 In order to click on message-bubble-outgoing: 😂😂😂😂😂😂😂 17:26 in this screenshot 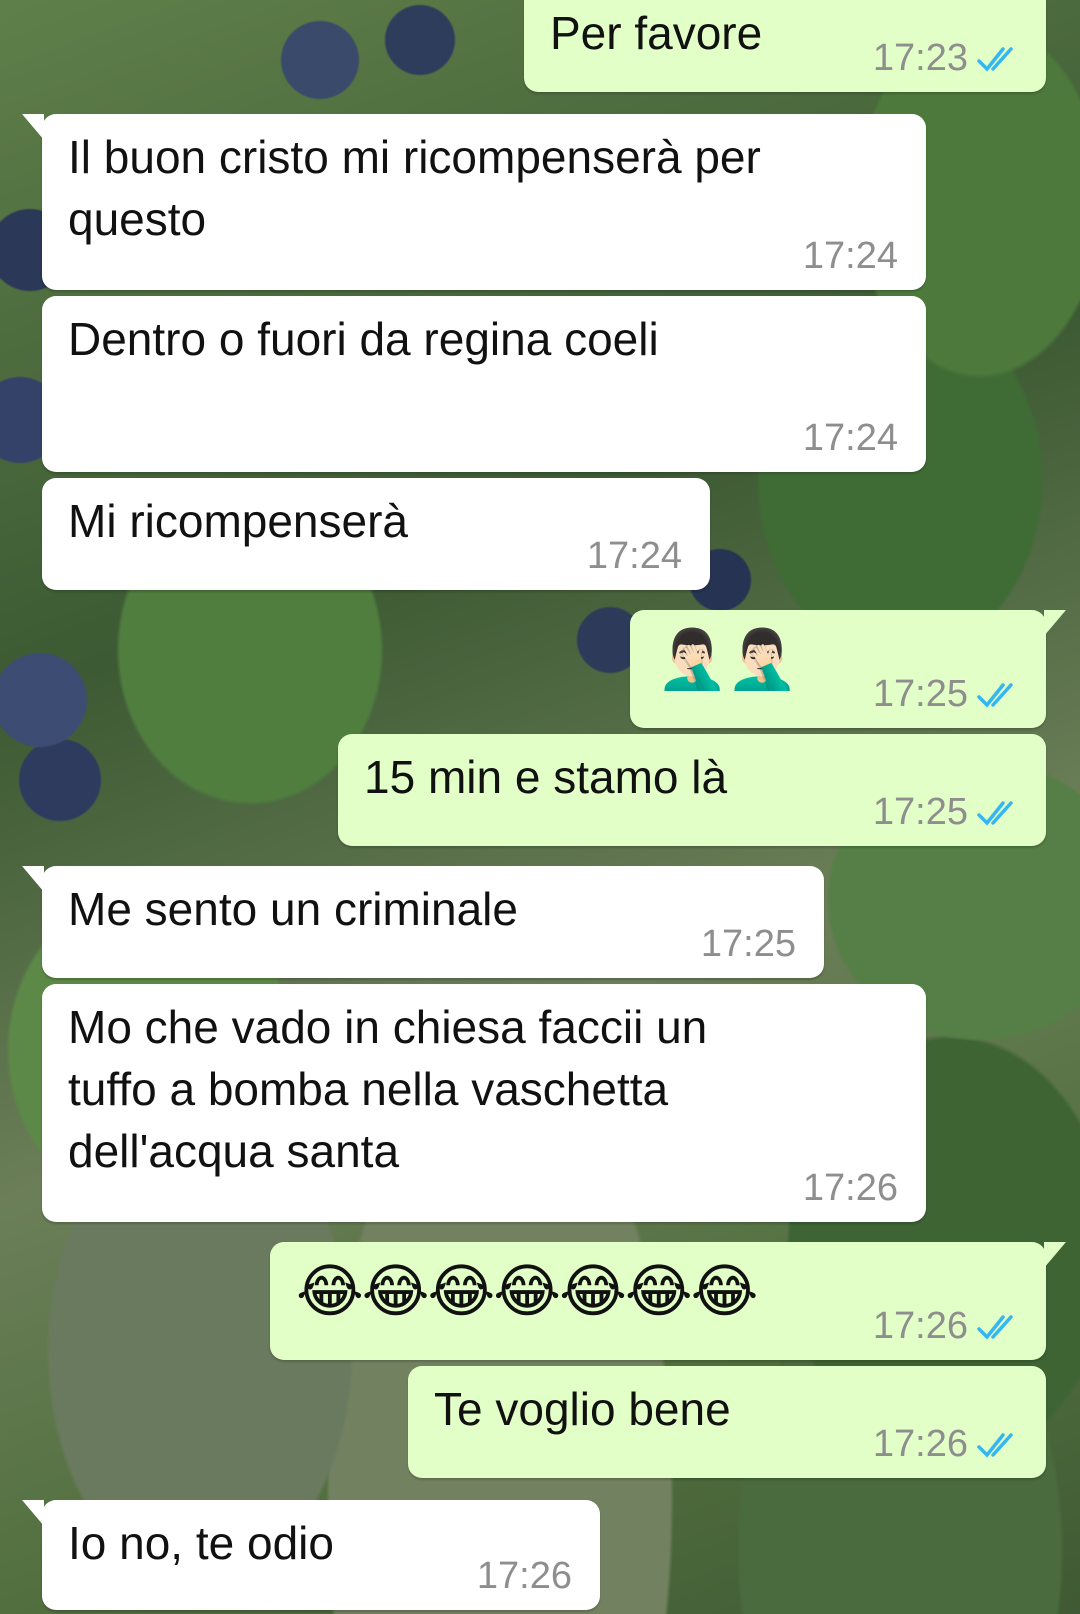, I will do `click(668, 1301)`.